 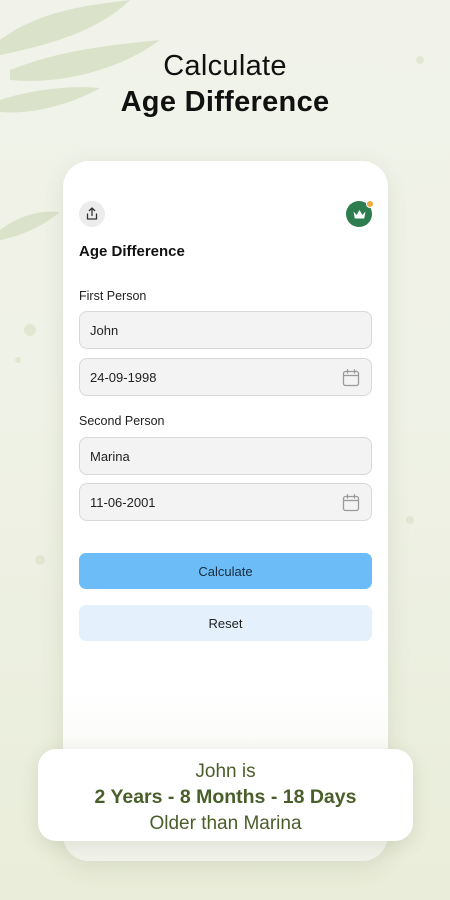 I want to click on headline-line-2: Age Difference, so click(x=225, y=102).